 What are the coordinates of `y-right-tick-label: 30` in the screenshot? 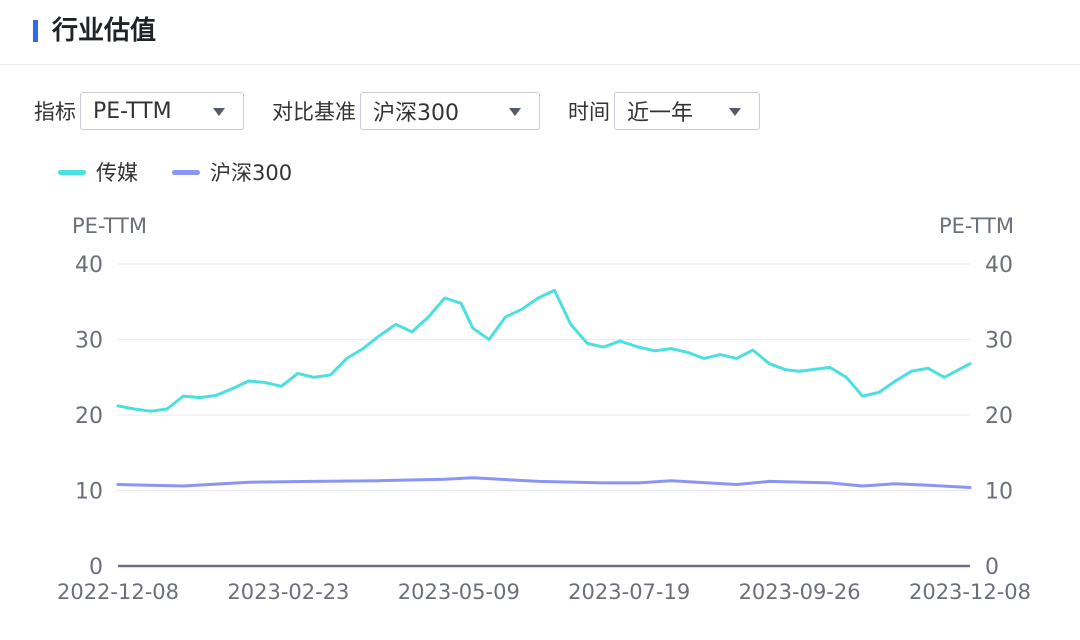 It's located at (999, 341).